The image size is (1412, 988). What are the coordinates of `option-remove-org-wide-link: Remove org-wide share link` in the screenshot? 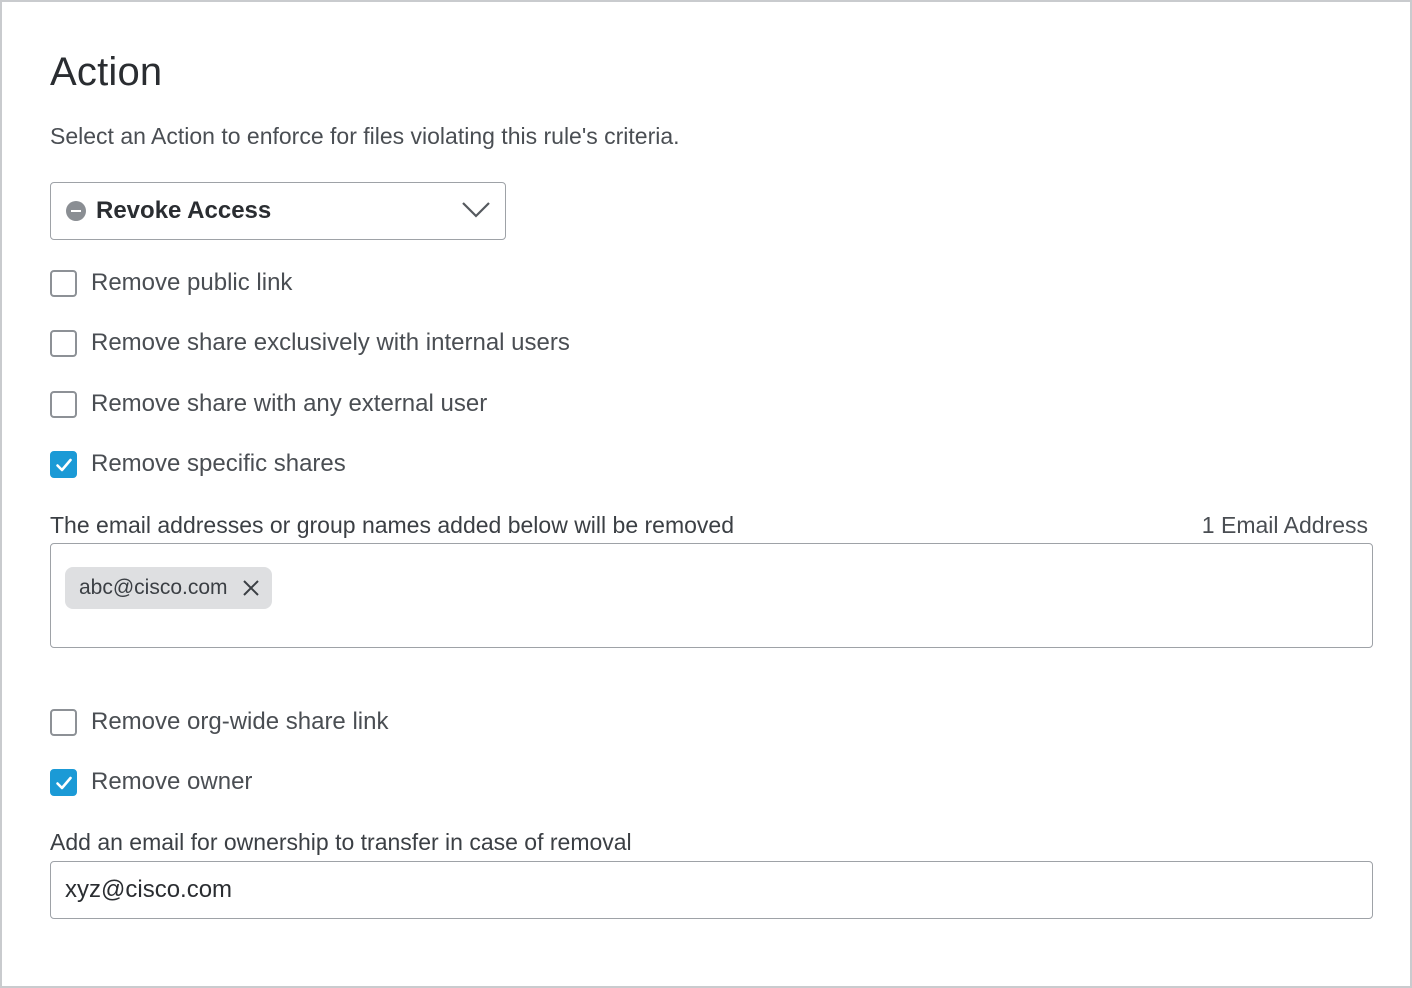 It's located at (219, 722).